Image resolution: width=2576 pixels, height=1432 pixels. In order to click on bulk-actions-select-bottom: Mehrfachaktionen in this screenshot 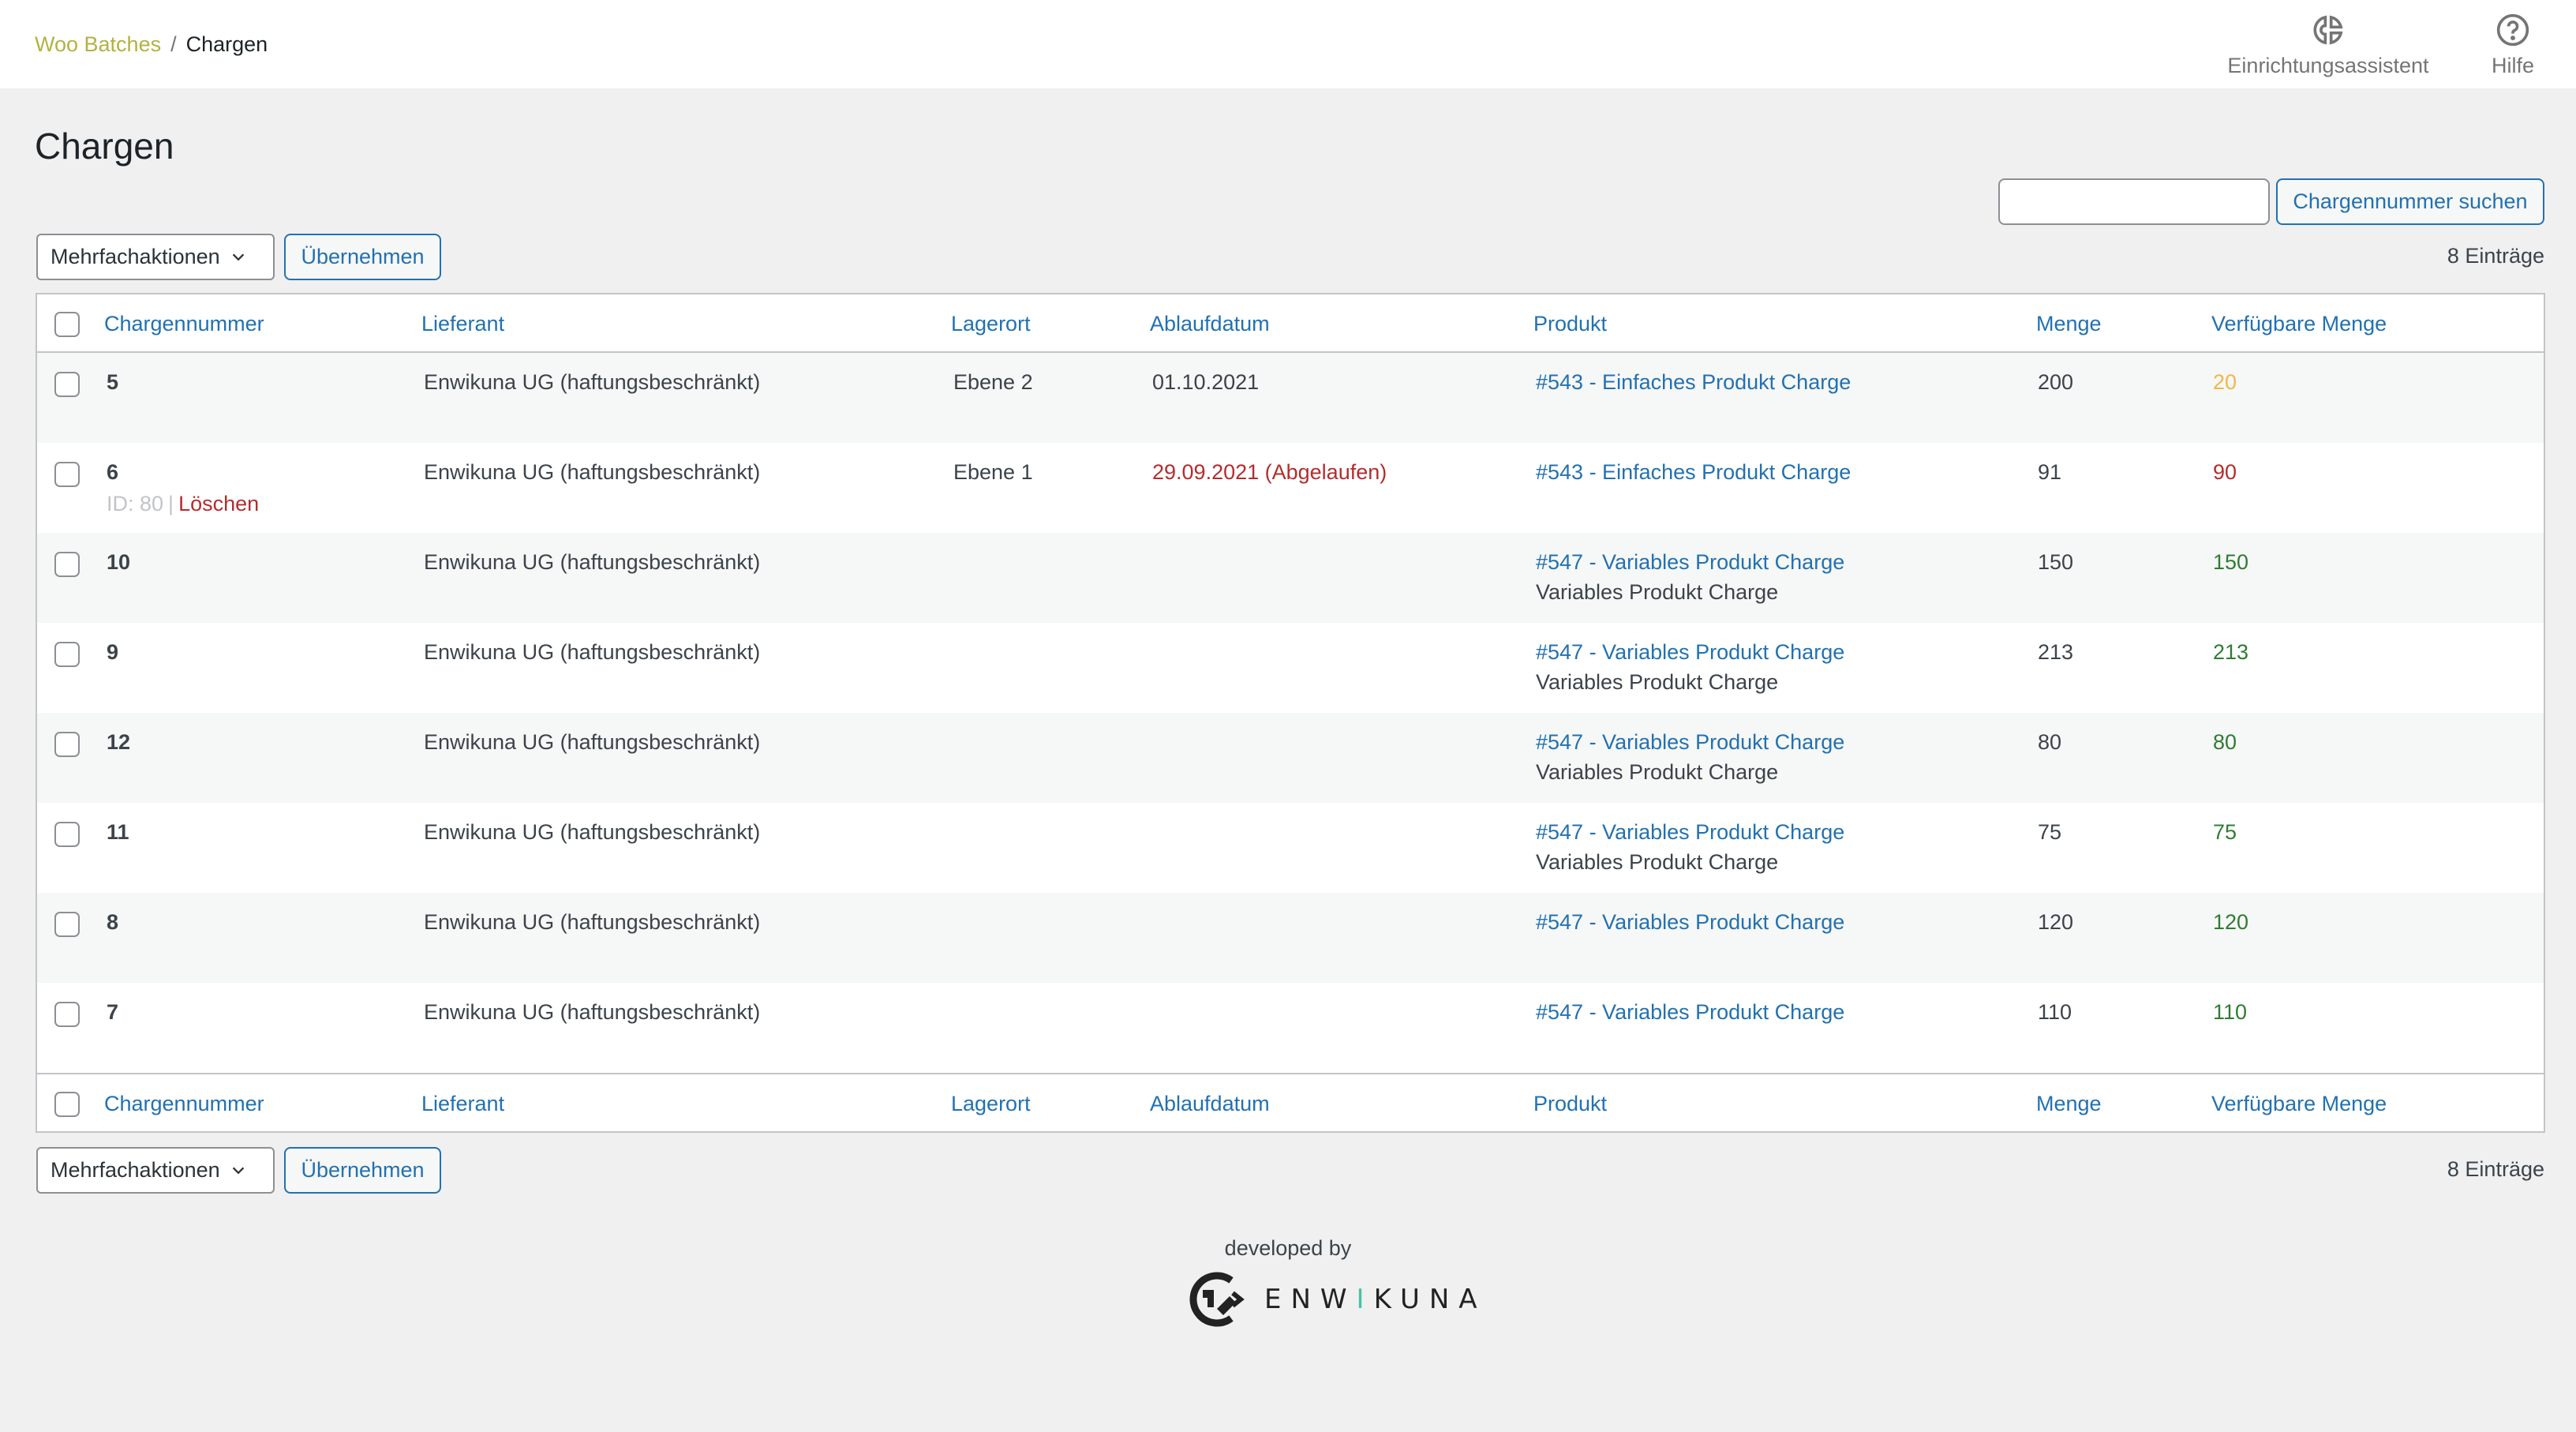, I will do `click(155, 1170)`.